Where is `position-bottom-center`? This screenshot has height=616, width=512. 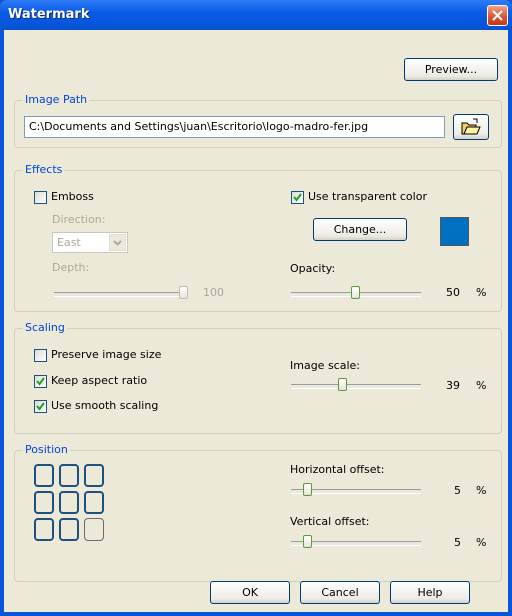
position-bottom-center is located at coordinates (69, 529).